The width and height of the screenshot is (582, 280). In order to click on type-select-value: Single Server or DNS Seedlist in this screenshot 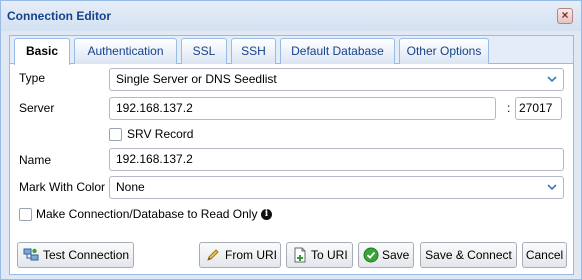, I will do `click(196, 79)`.